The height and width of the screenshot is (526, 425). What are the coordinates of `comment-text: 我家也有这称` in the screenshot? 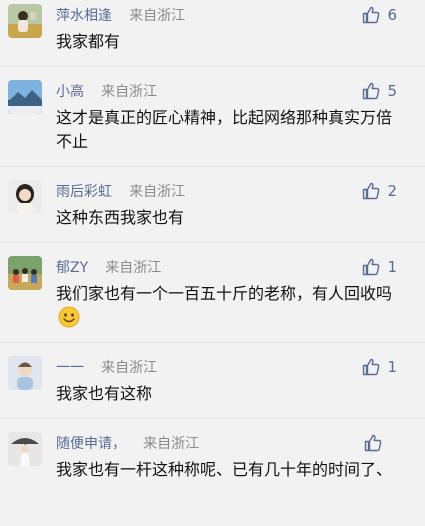 It's located at (104, 393).